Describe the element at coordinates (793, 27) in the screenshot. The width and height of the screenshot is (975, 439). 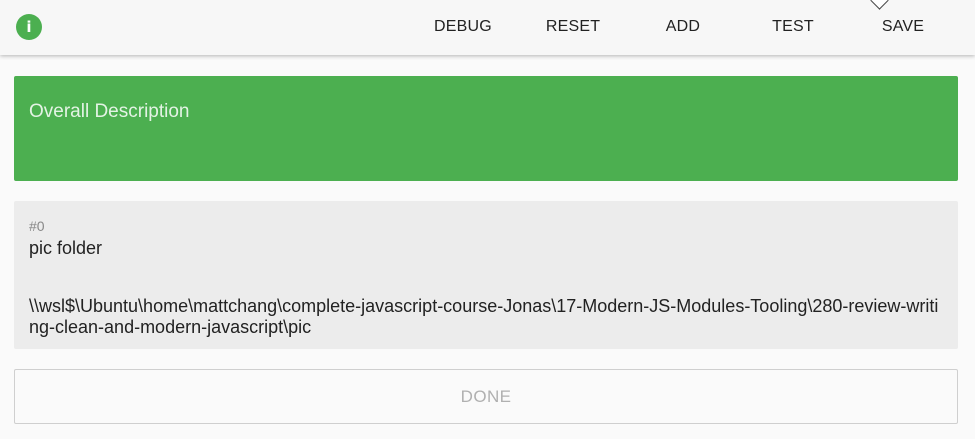
I see `test-button: TEST` at that location.